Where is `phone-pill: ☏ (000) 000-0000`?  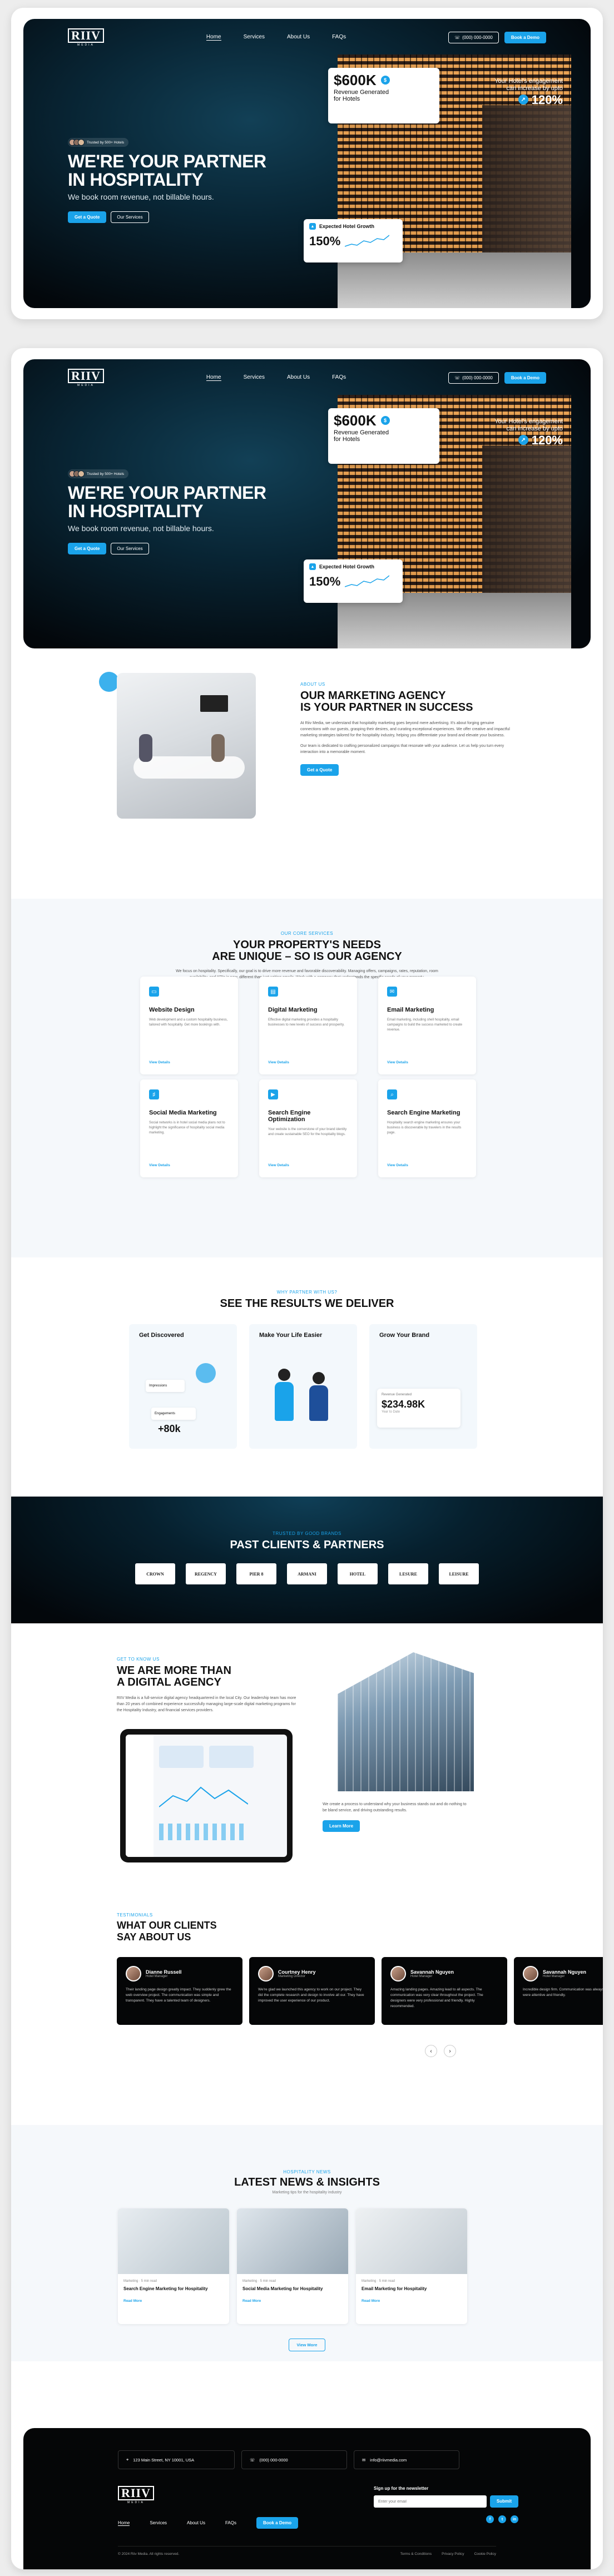
phone-pill: ☏ (000) 000-0000 is located at coordinates (294, 2459).